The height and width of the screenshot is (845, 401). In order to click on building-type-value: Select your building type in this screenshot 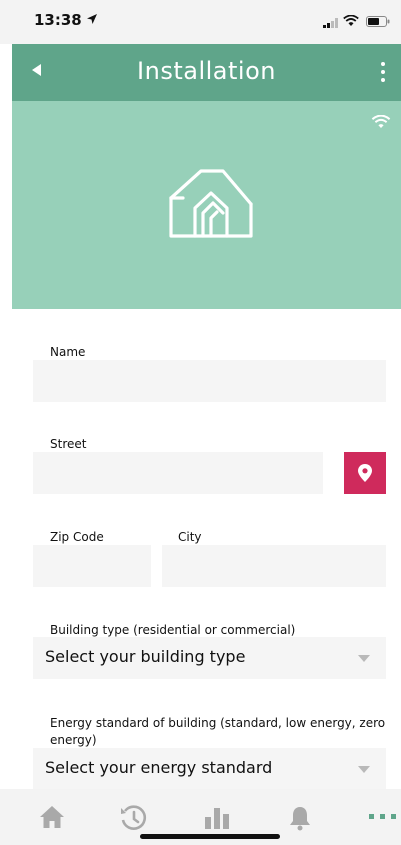, I will do `click(145, 656)`.